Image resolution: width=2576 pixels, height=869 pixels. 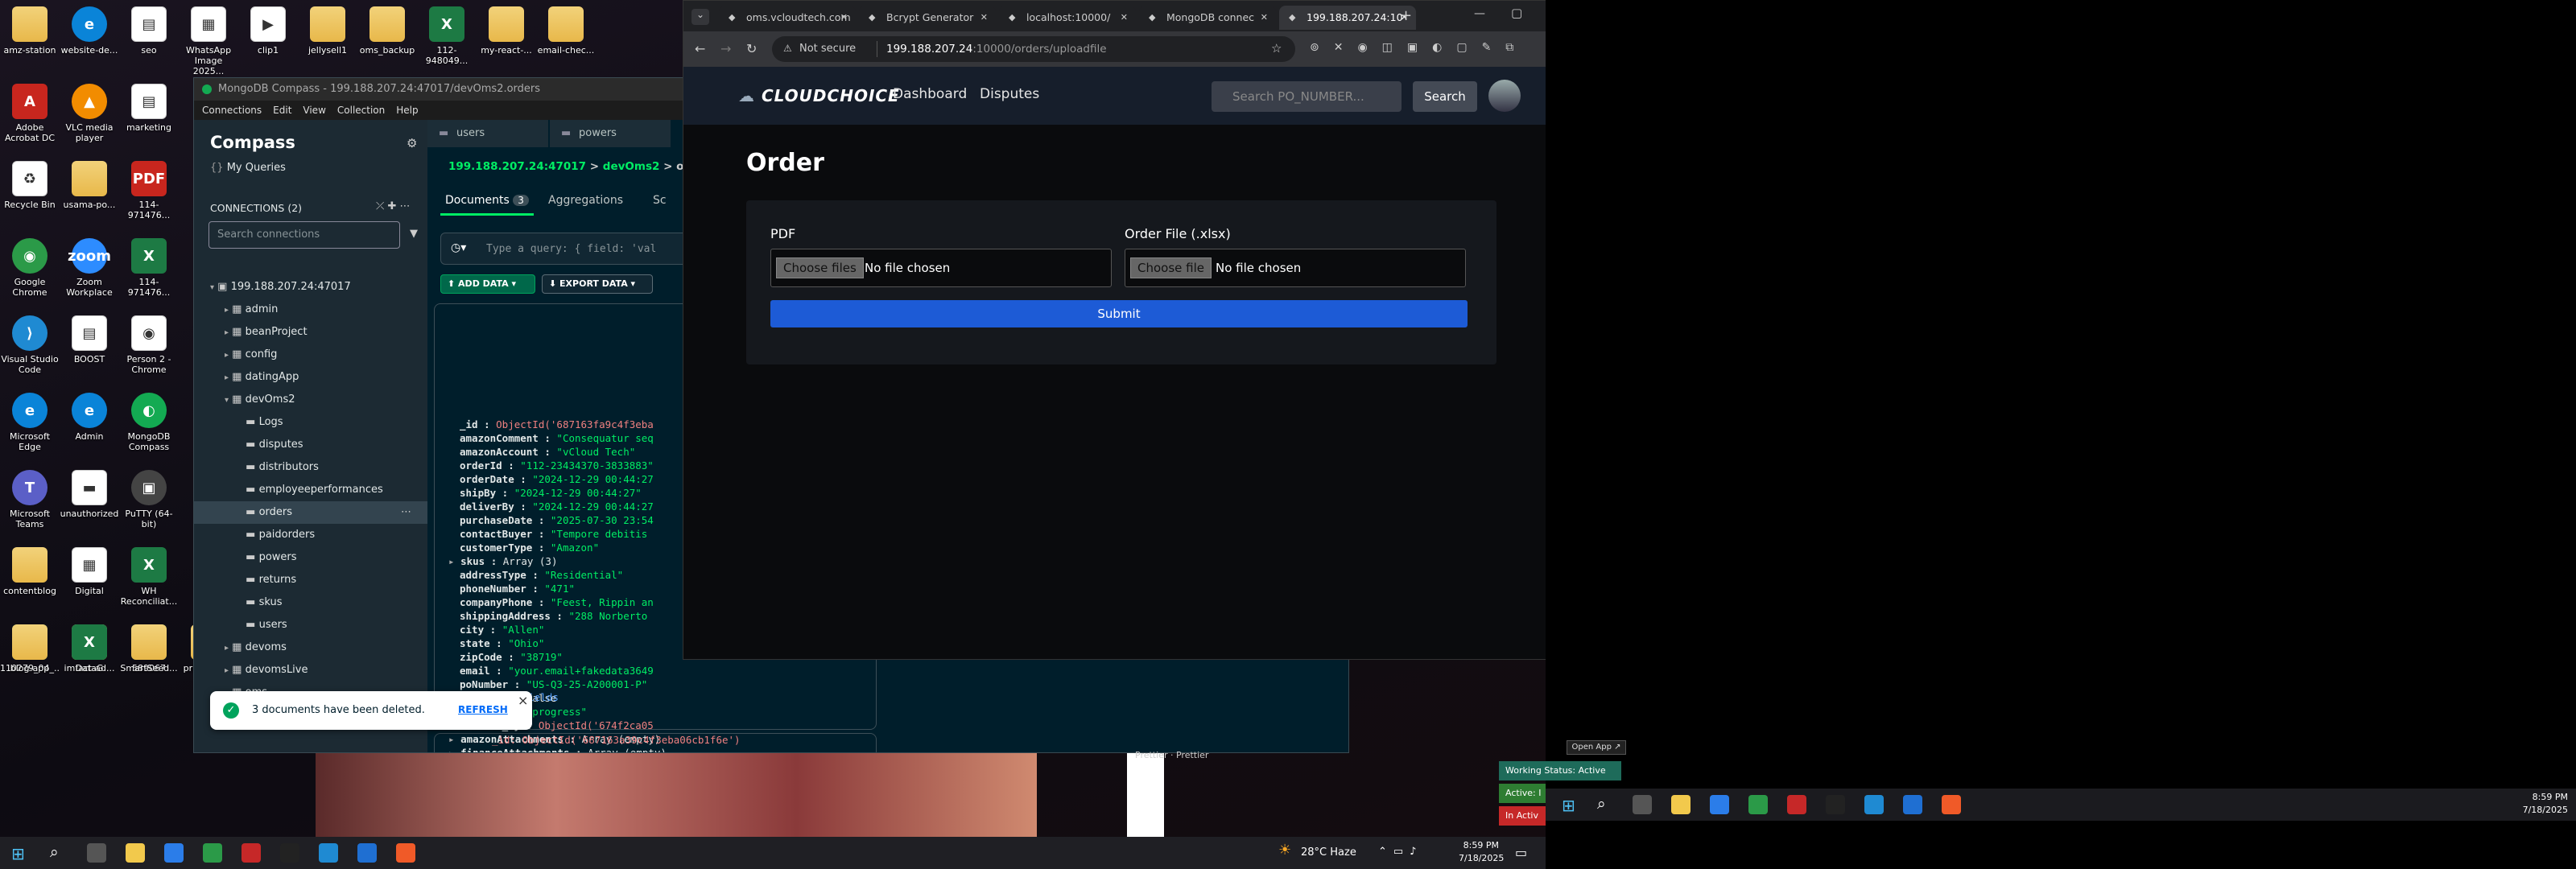 What do you see at coordinates (310, 355) in the screenshot?
I see `database-item: ▸ ▦ config` at bounding box center [310, 355].